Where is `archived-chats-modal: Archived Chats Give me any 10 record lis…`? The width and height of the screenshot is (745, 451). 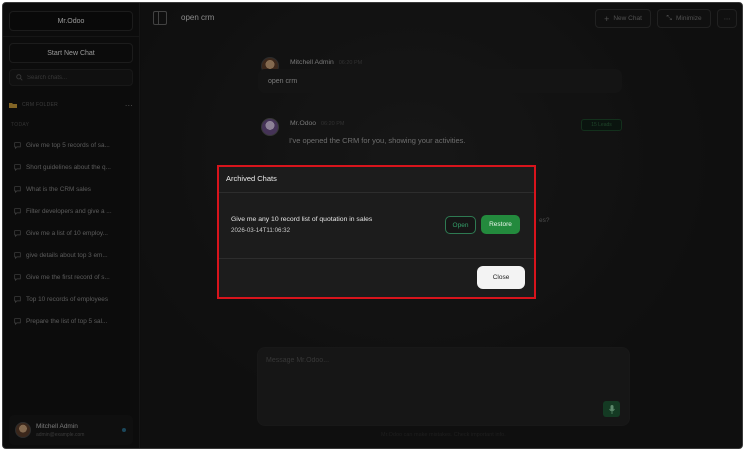 archived-chats-modal: Archived Chats Give me any 10 record lis… is located at coordinates (376, 232).